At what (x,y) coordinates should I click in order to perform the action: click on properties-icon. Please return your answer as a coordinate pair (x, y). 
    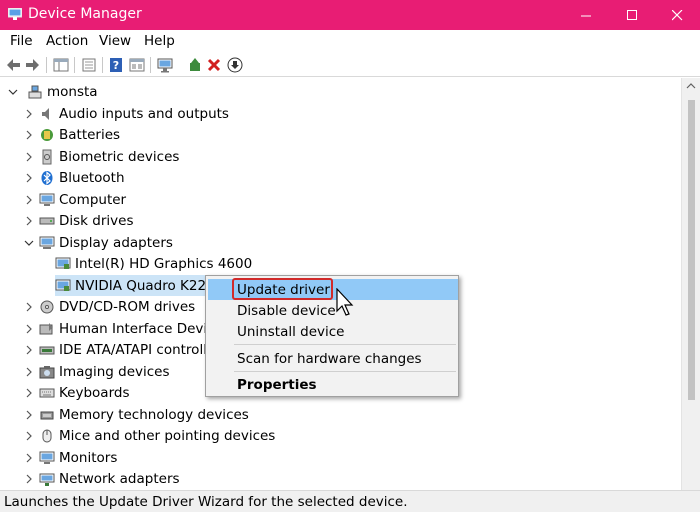
    Looking at the image, I should click on (89, 65).